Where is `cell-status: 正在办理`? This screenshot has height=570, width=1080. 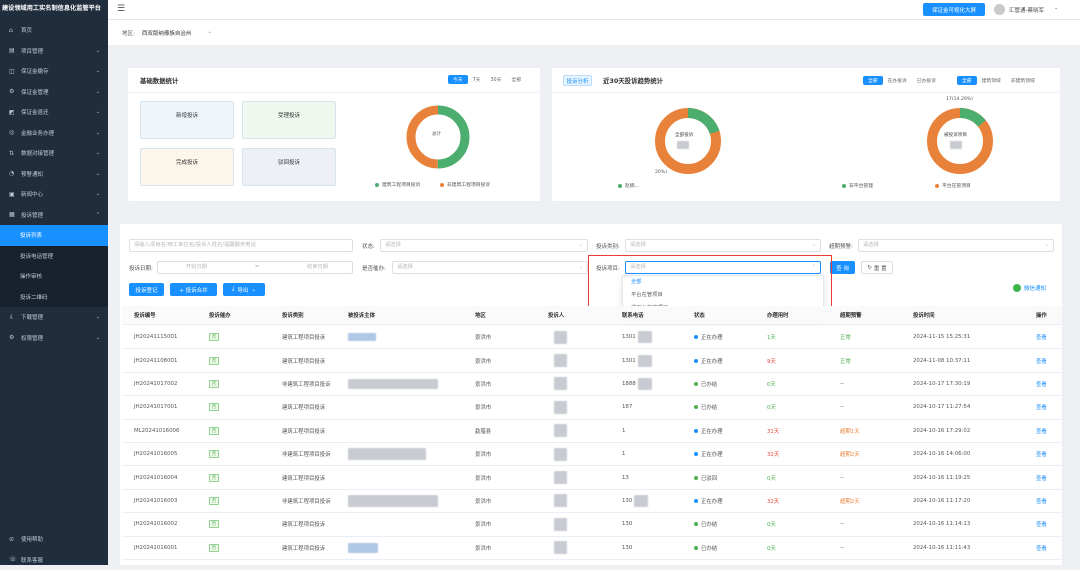
cell-status: 正在办理 is located at coordinates (708, 360).